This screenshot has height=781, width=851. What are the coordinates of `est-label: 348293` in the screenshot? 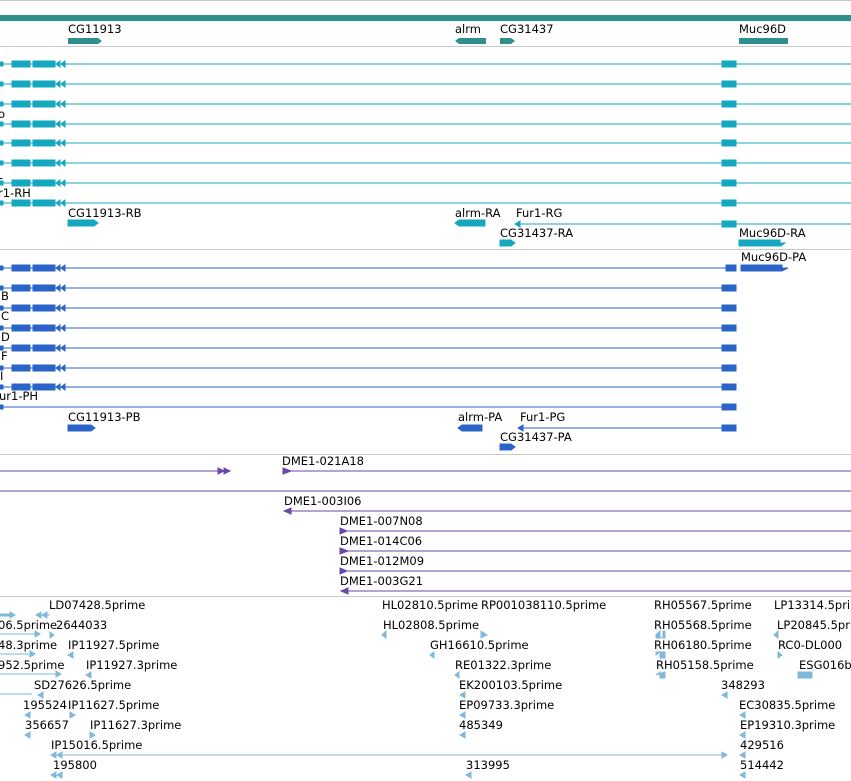 It's located at (743, 685).